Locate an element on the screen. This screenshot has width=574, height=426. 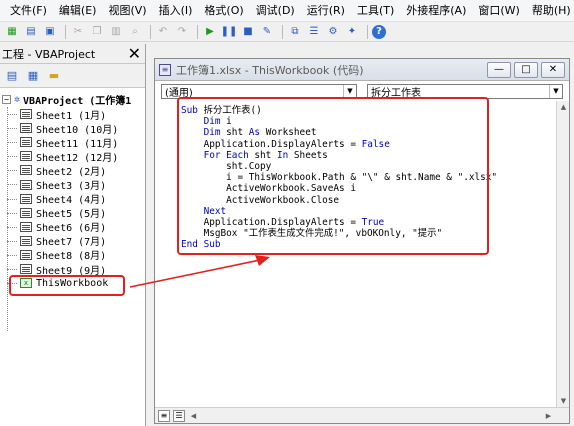
scroll-down-icon: ▼ is located at coordinates (563, 401).